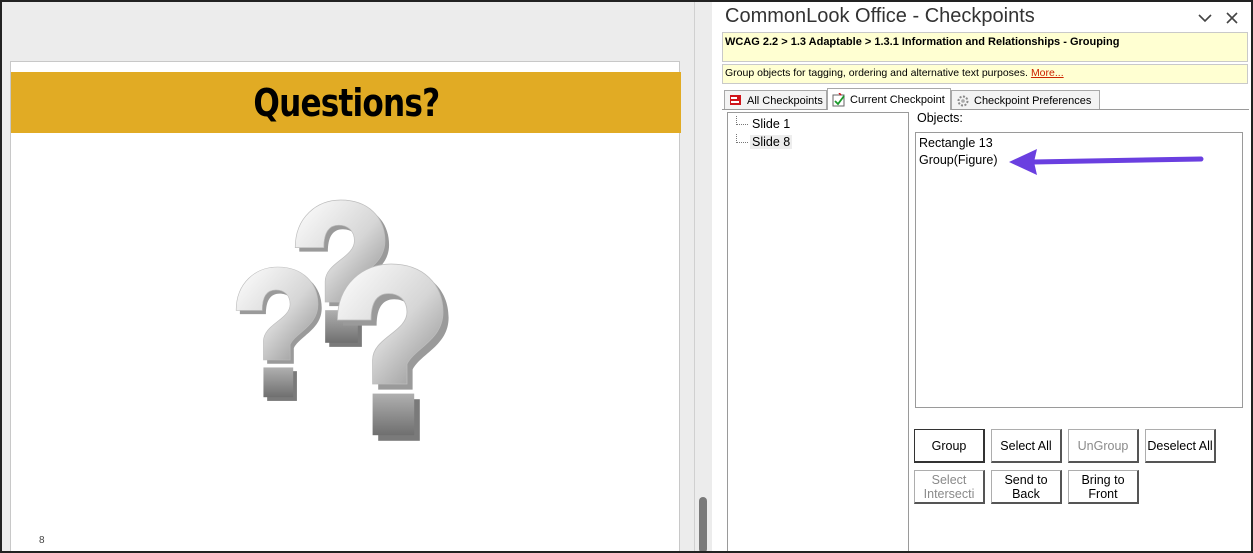 This screenshot has width=1253, height=553. What do you see at coordinates (897, 99) in the screenshot?
I see `tab-label: Current Checkpoint` at bounding box center [897, 99].